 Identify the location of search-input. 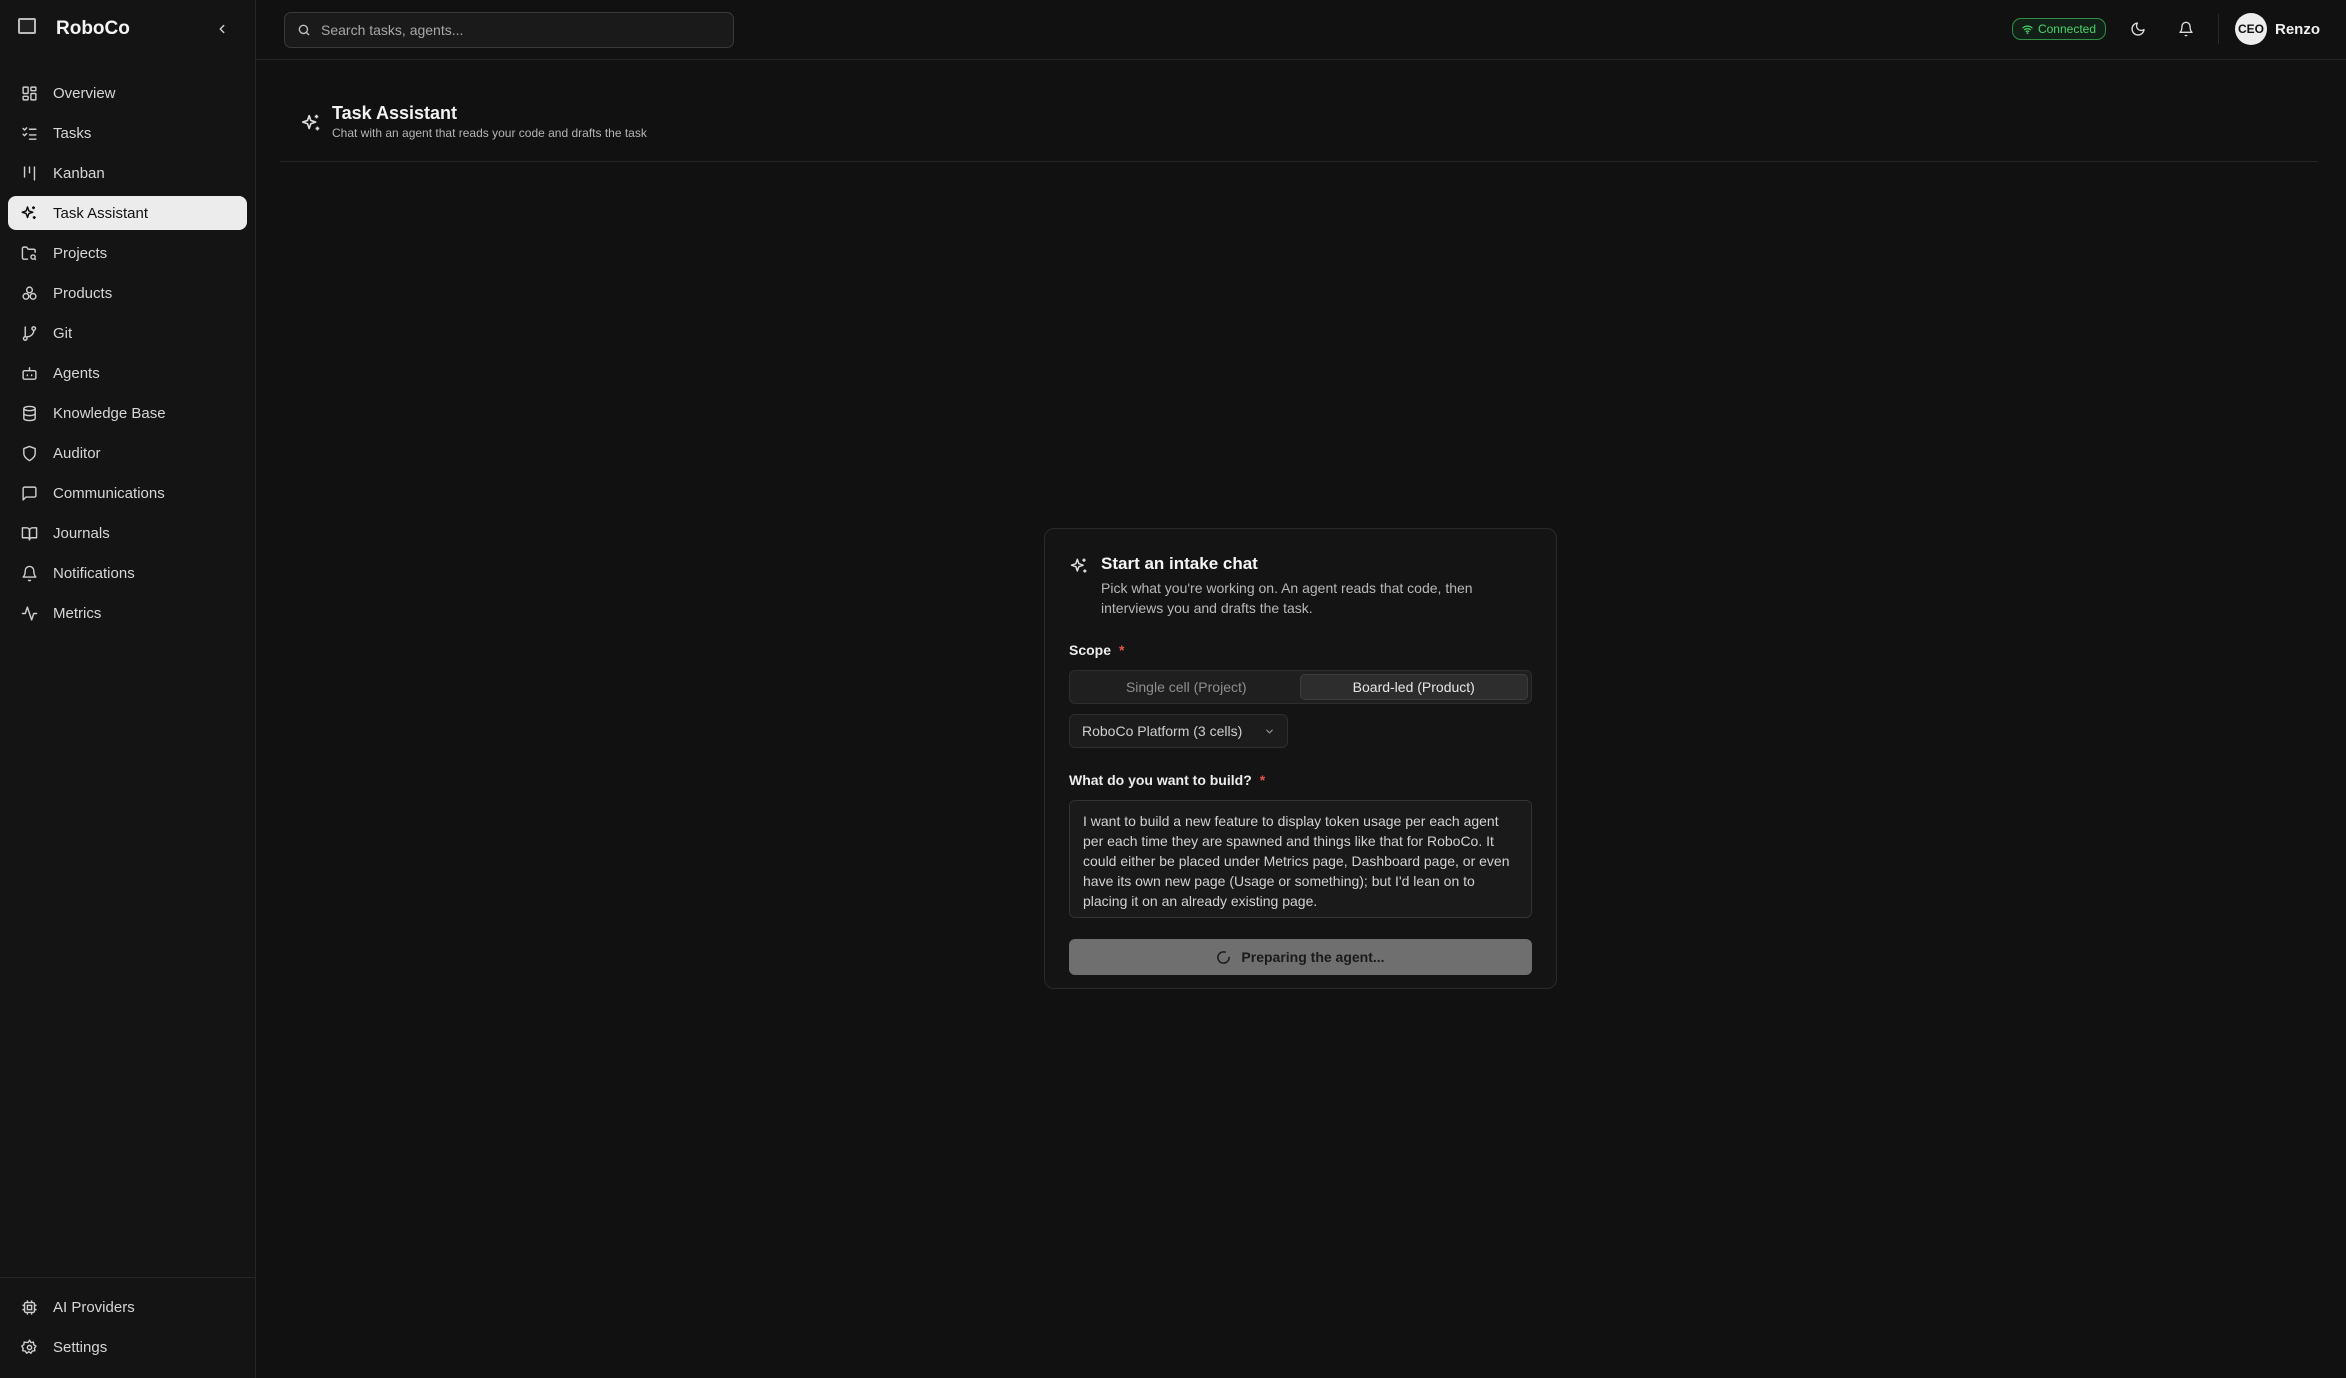
(511, 29).